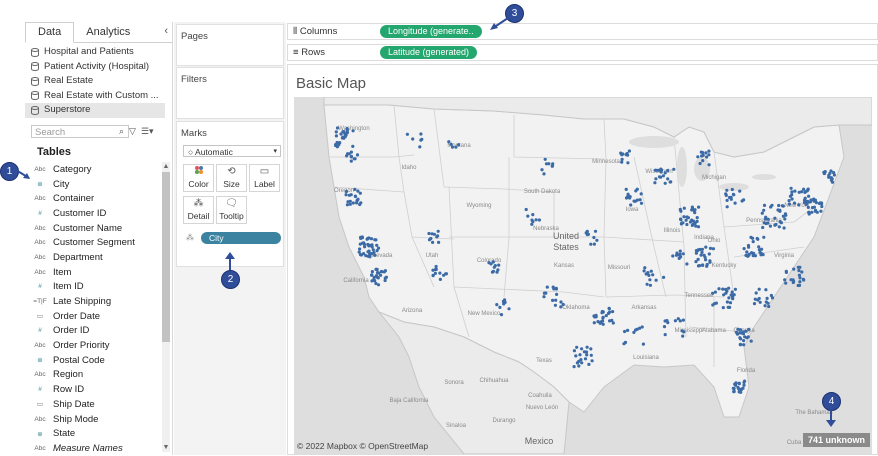 The width and height of the screenshot is (878, 456). Describe the element at coordinates (108, 32) in the screenshot. I see `tab-analytics: Analytics` at that location.